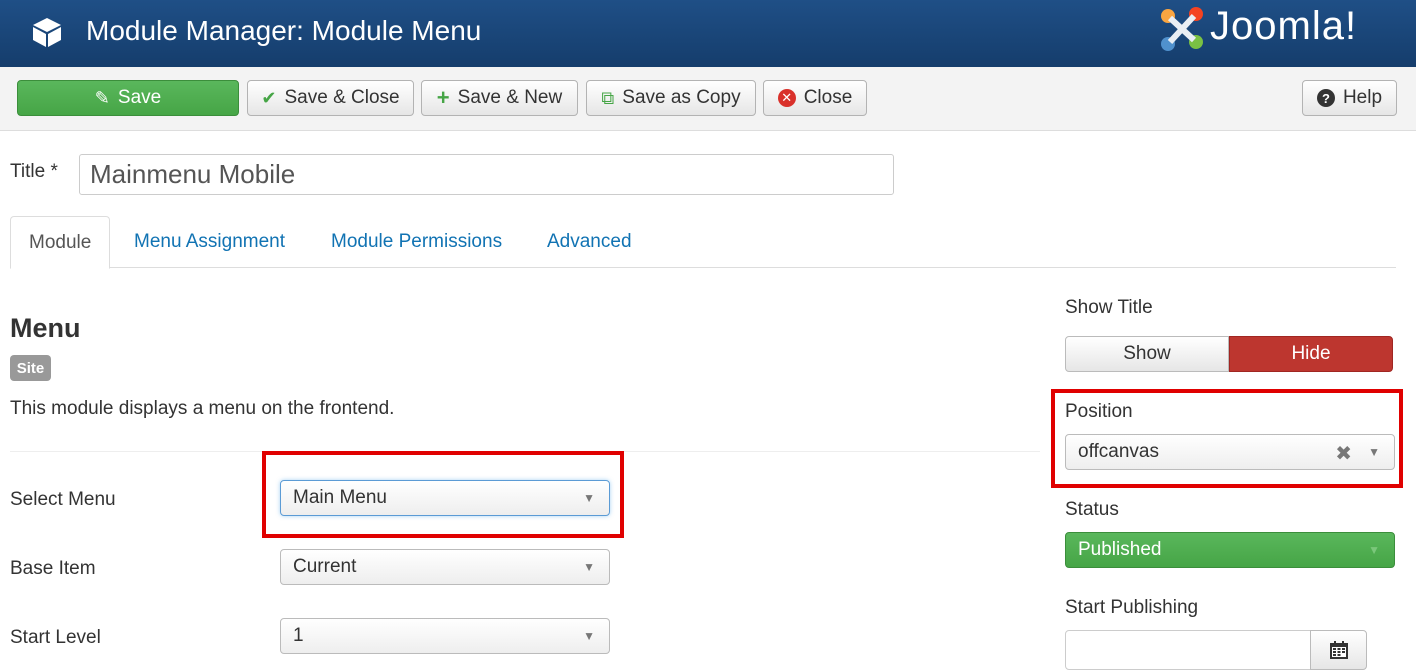 The image size is (1416, 672). Describe the element at coordinates (1109, 307) in the screenshot. I see `show-title-label: Show Title` at that location.